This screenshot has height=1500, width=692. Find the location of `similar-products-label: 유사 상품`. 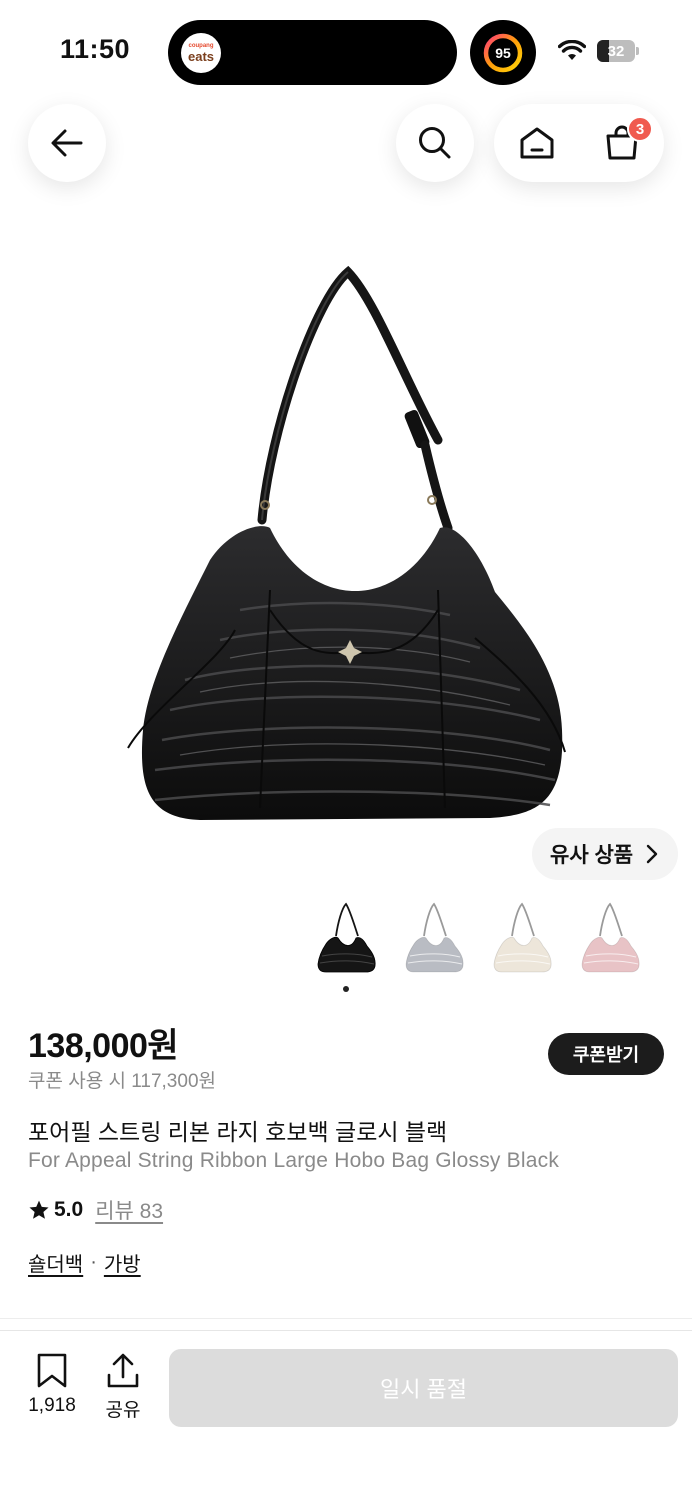

similar-products-label: 유사 상품 is located at coordinates (592, 855).